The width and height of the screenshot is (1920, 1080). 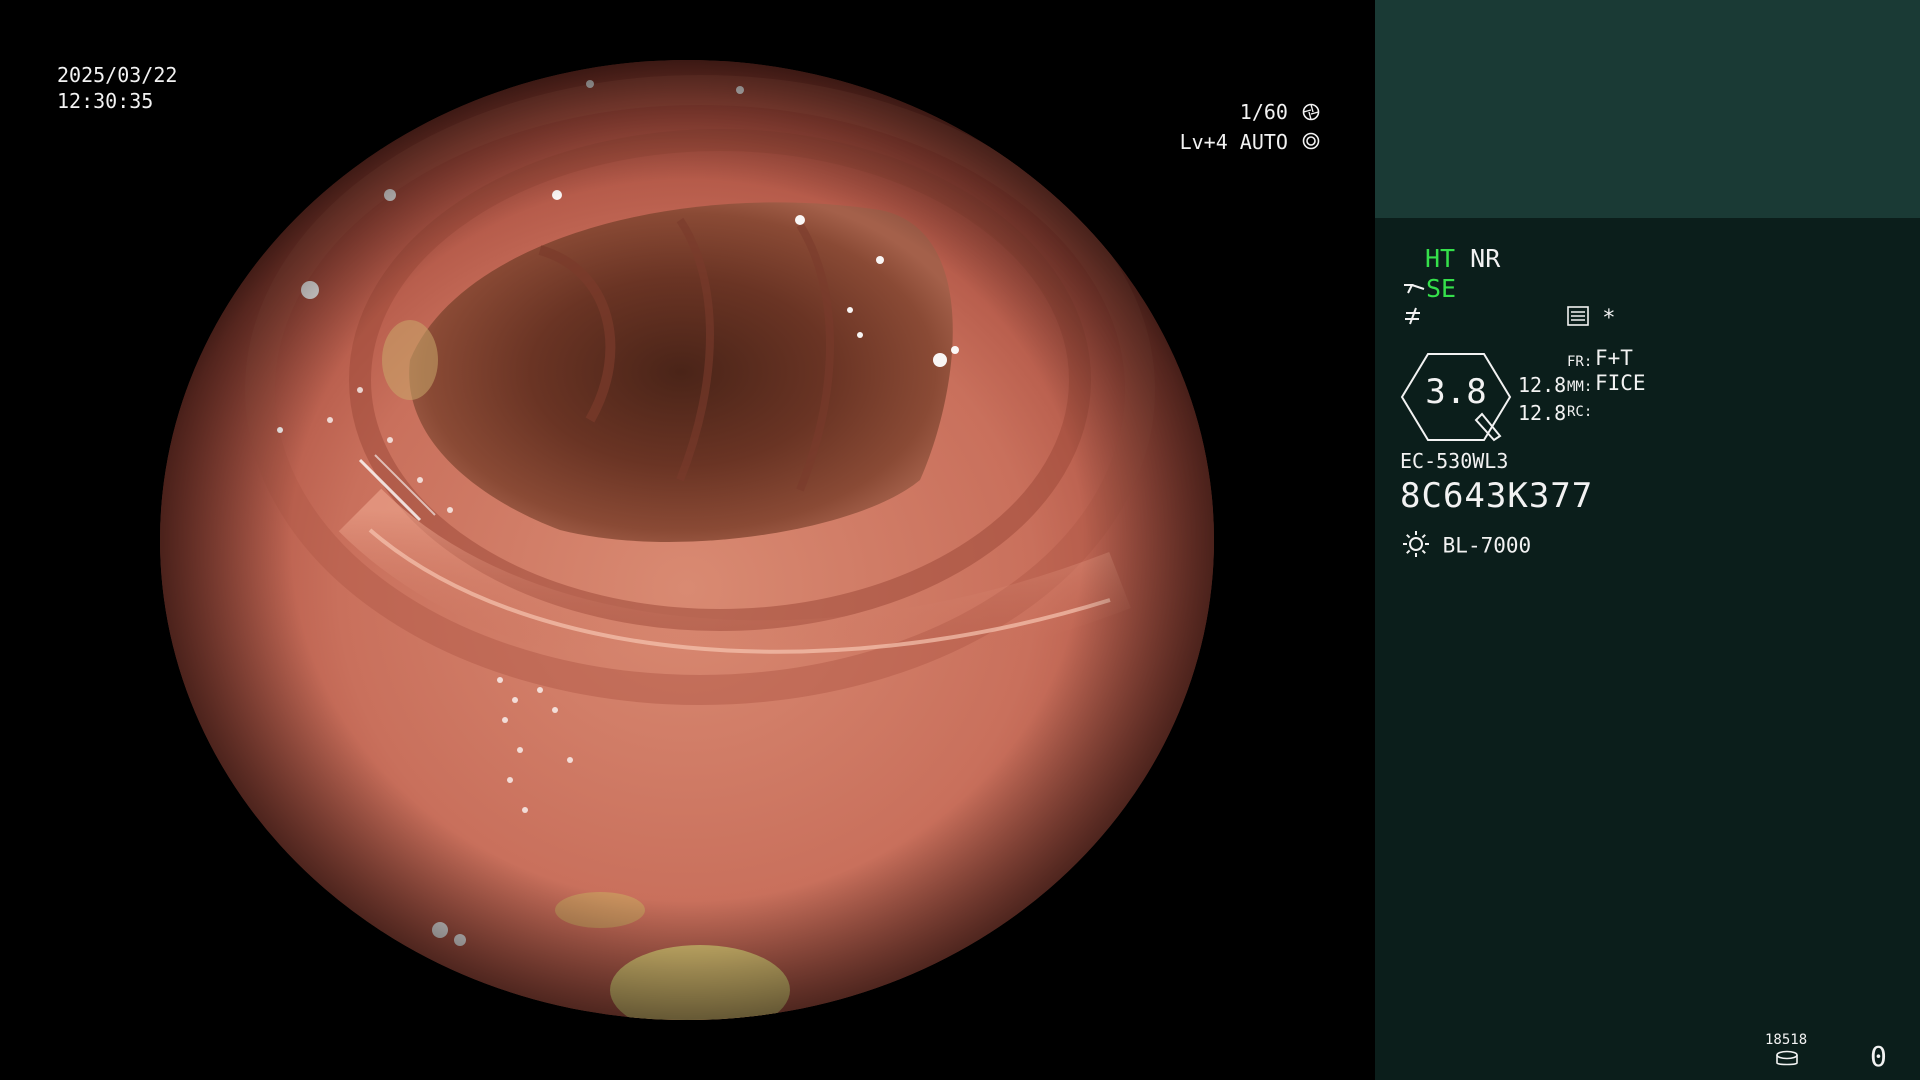 I want to click on exposure-overlay: 1/60 Lv+4 AUTO, so click(x=1250, y=127).